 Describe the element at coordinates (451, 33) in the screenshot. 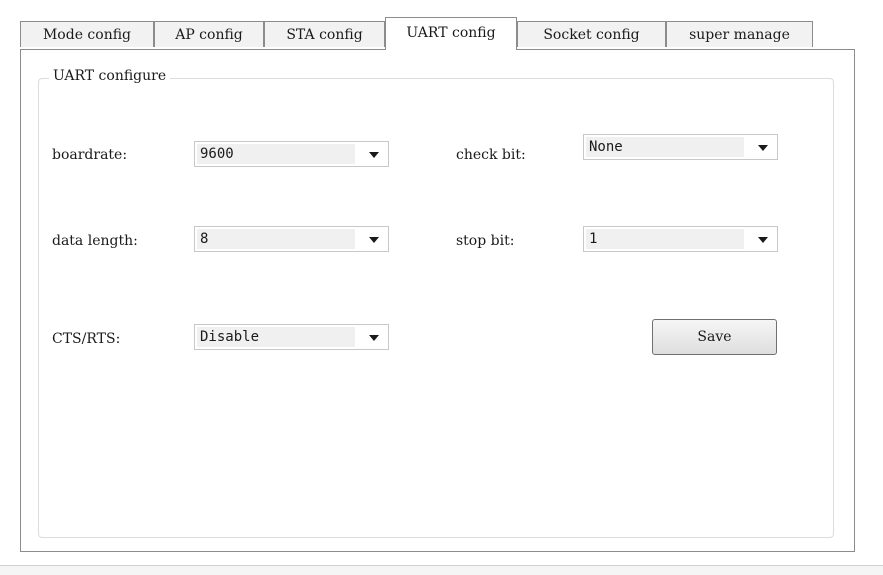

I see `tab-uart-config: UART config` at that location.